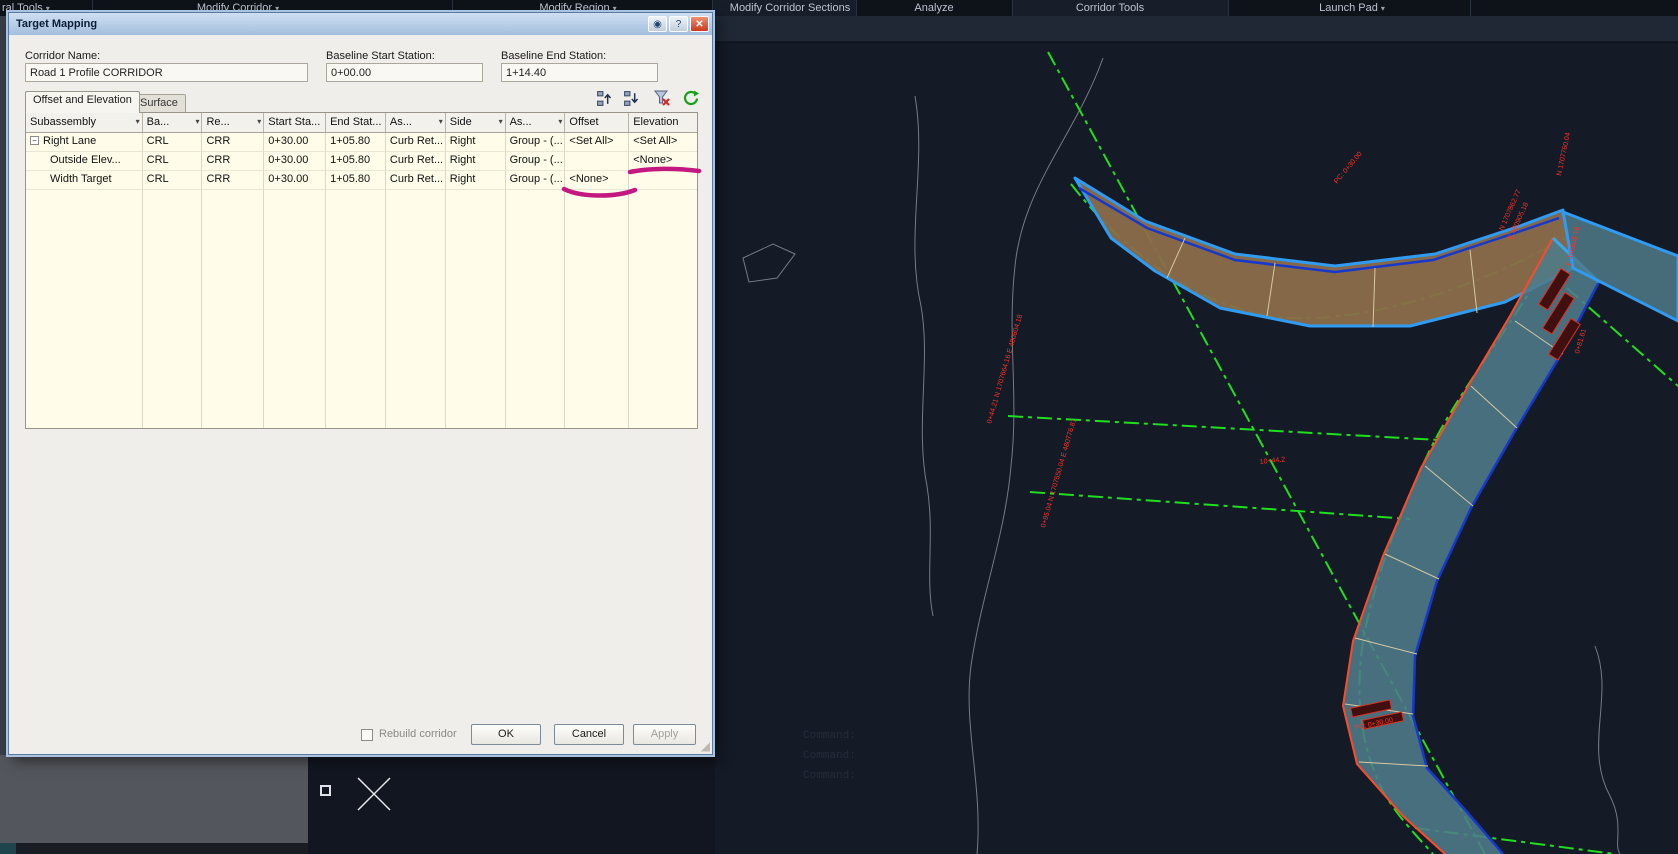 This screenshot has width=1678, height=854. Describe the element at coordinates (374, 794) in the screenshot. I see `crosshair-cursor` at that location.